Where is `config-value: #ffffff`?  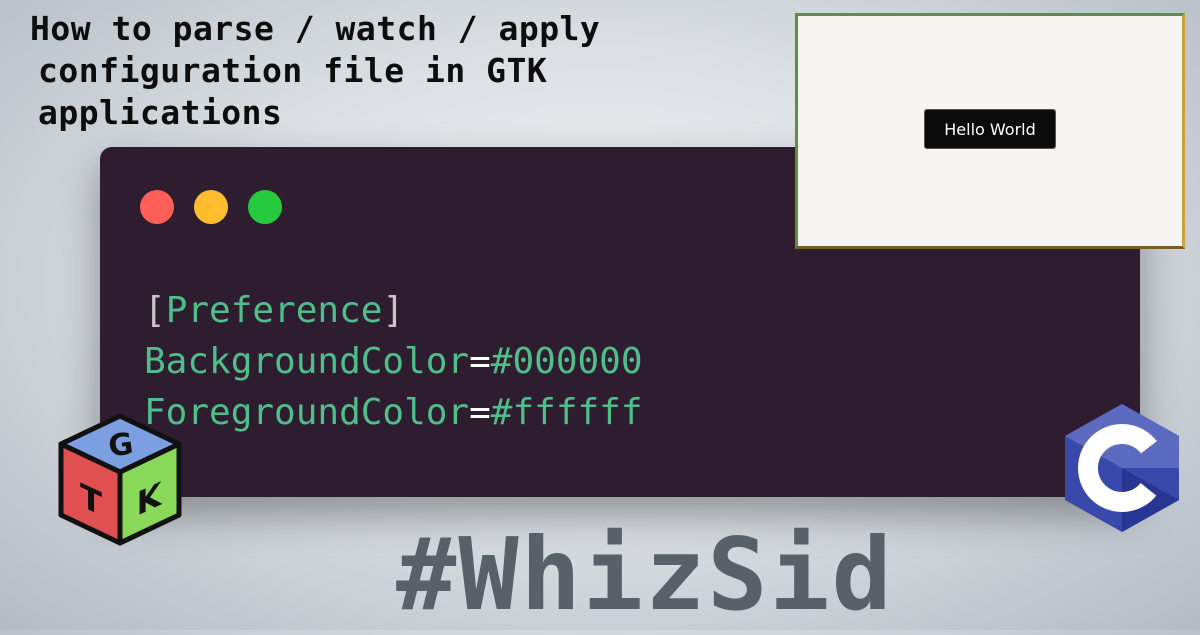
config-value: #ffffff is located at coordinates (566, 412).